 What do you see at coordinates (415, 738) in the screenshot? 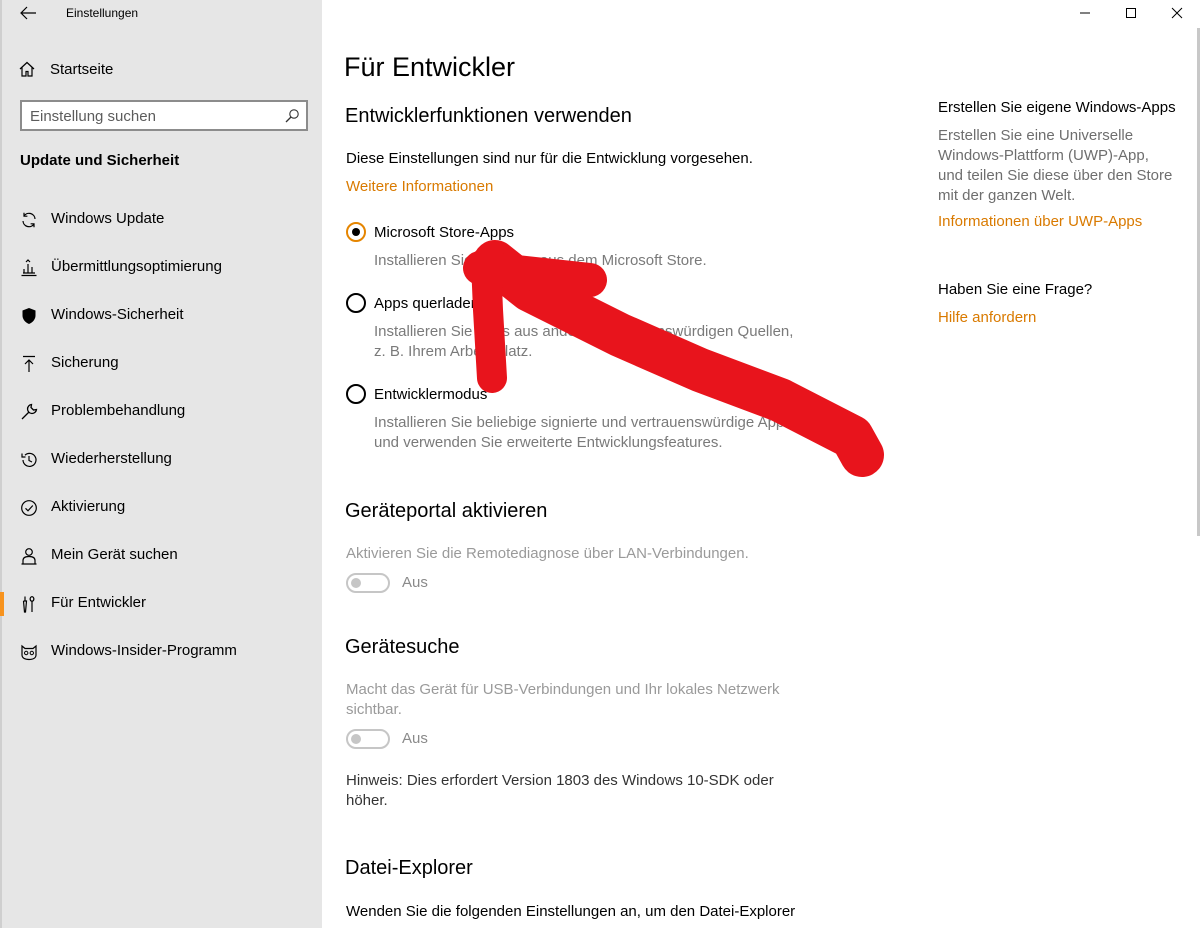
I see `device-discovery-toggle-state: Aus` at bounding box center [415, 738].